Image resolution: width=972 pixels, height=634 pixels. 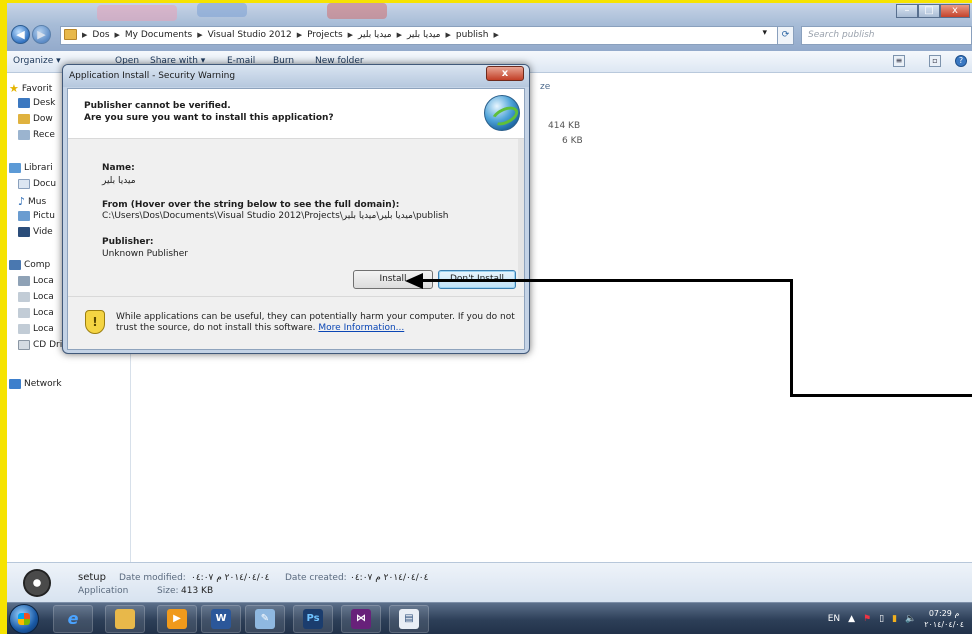 I want to click on back-arrow-icon: ◀, so click(x=20, y=34).